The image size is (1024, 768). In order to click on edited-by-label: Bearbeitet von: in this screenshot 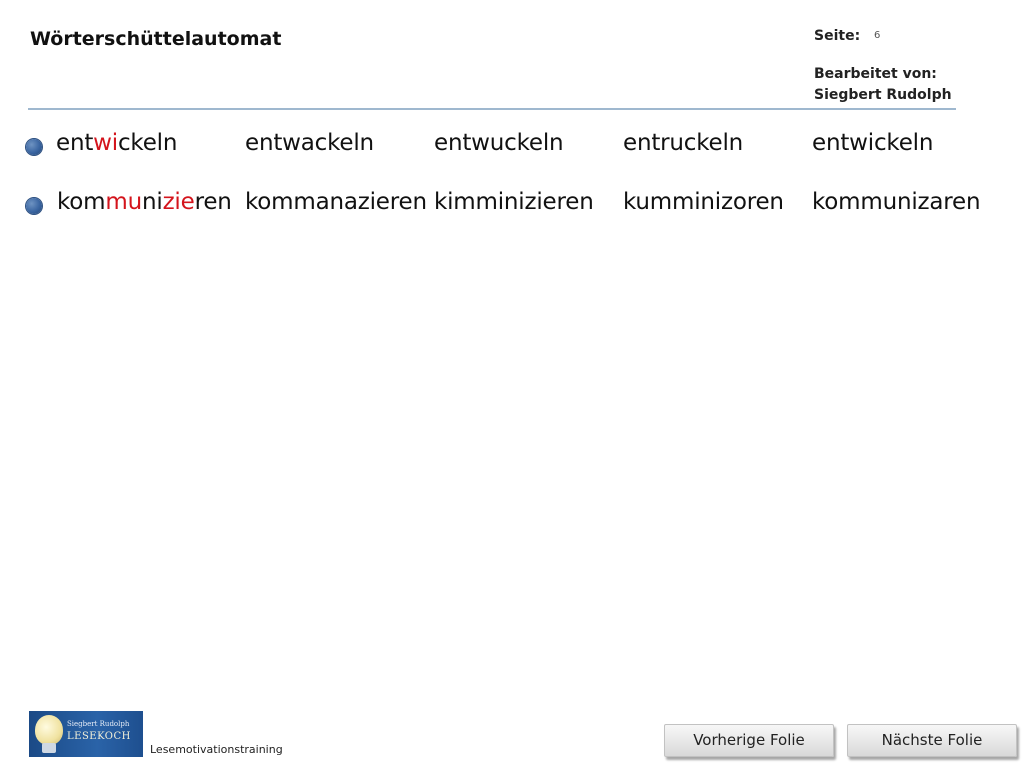, I will do `click(875, 74)`.